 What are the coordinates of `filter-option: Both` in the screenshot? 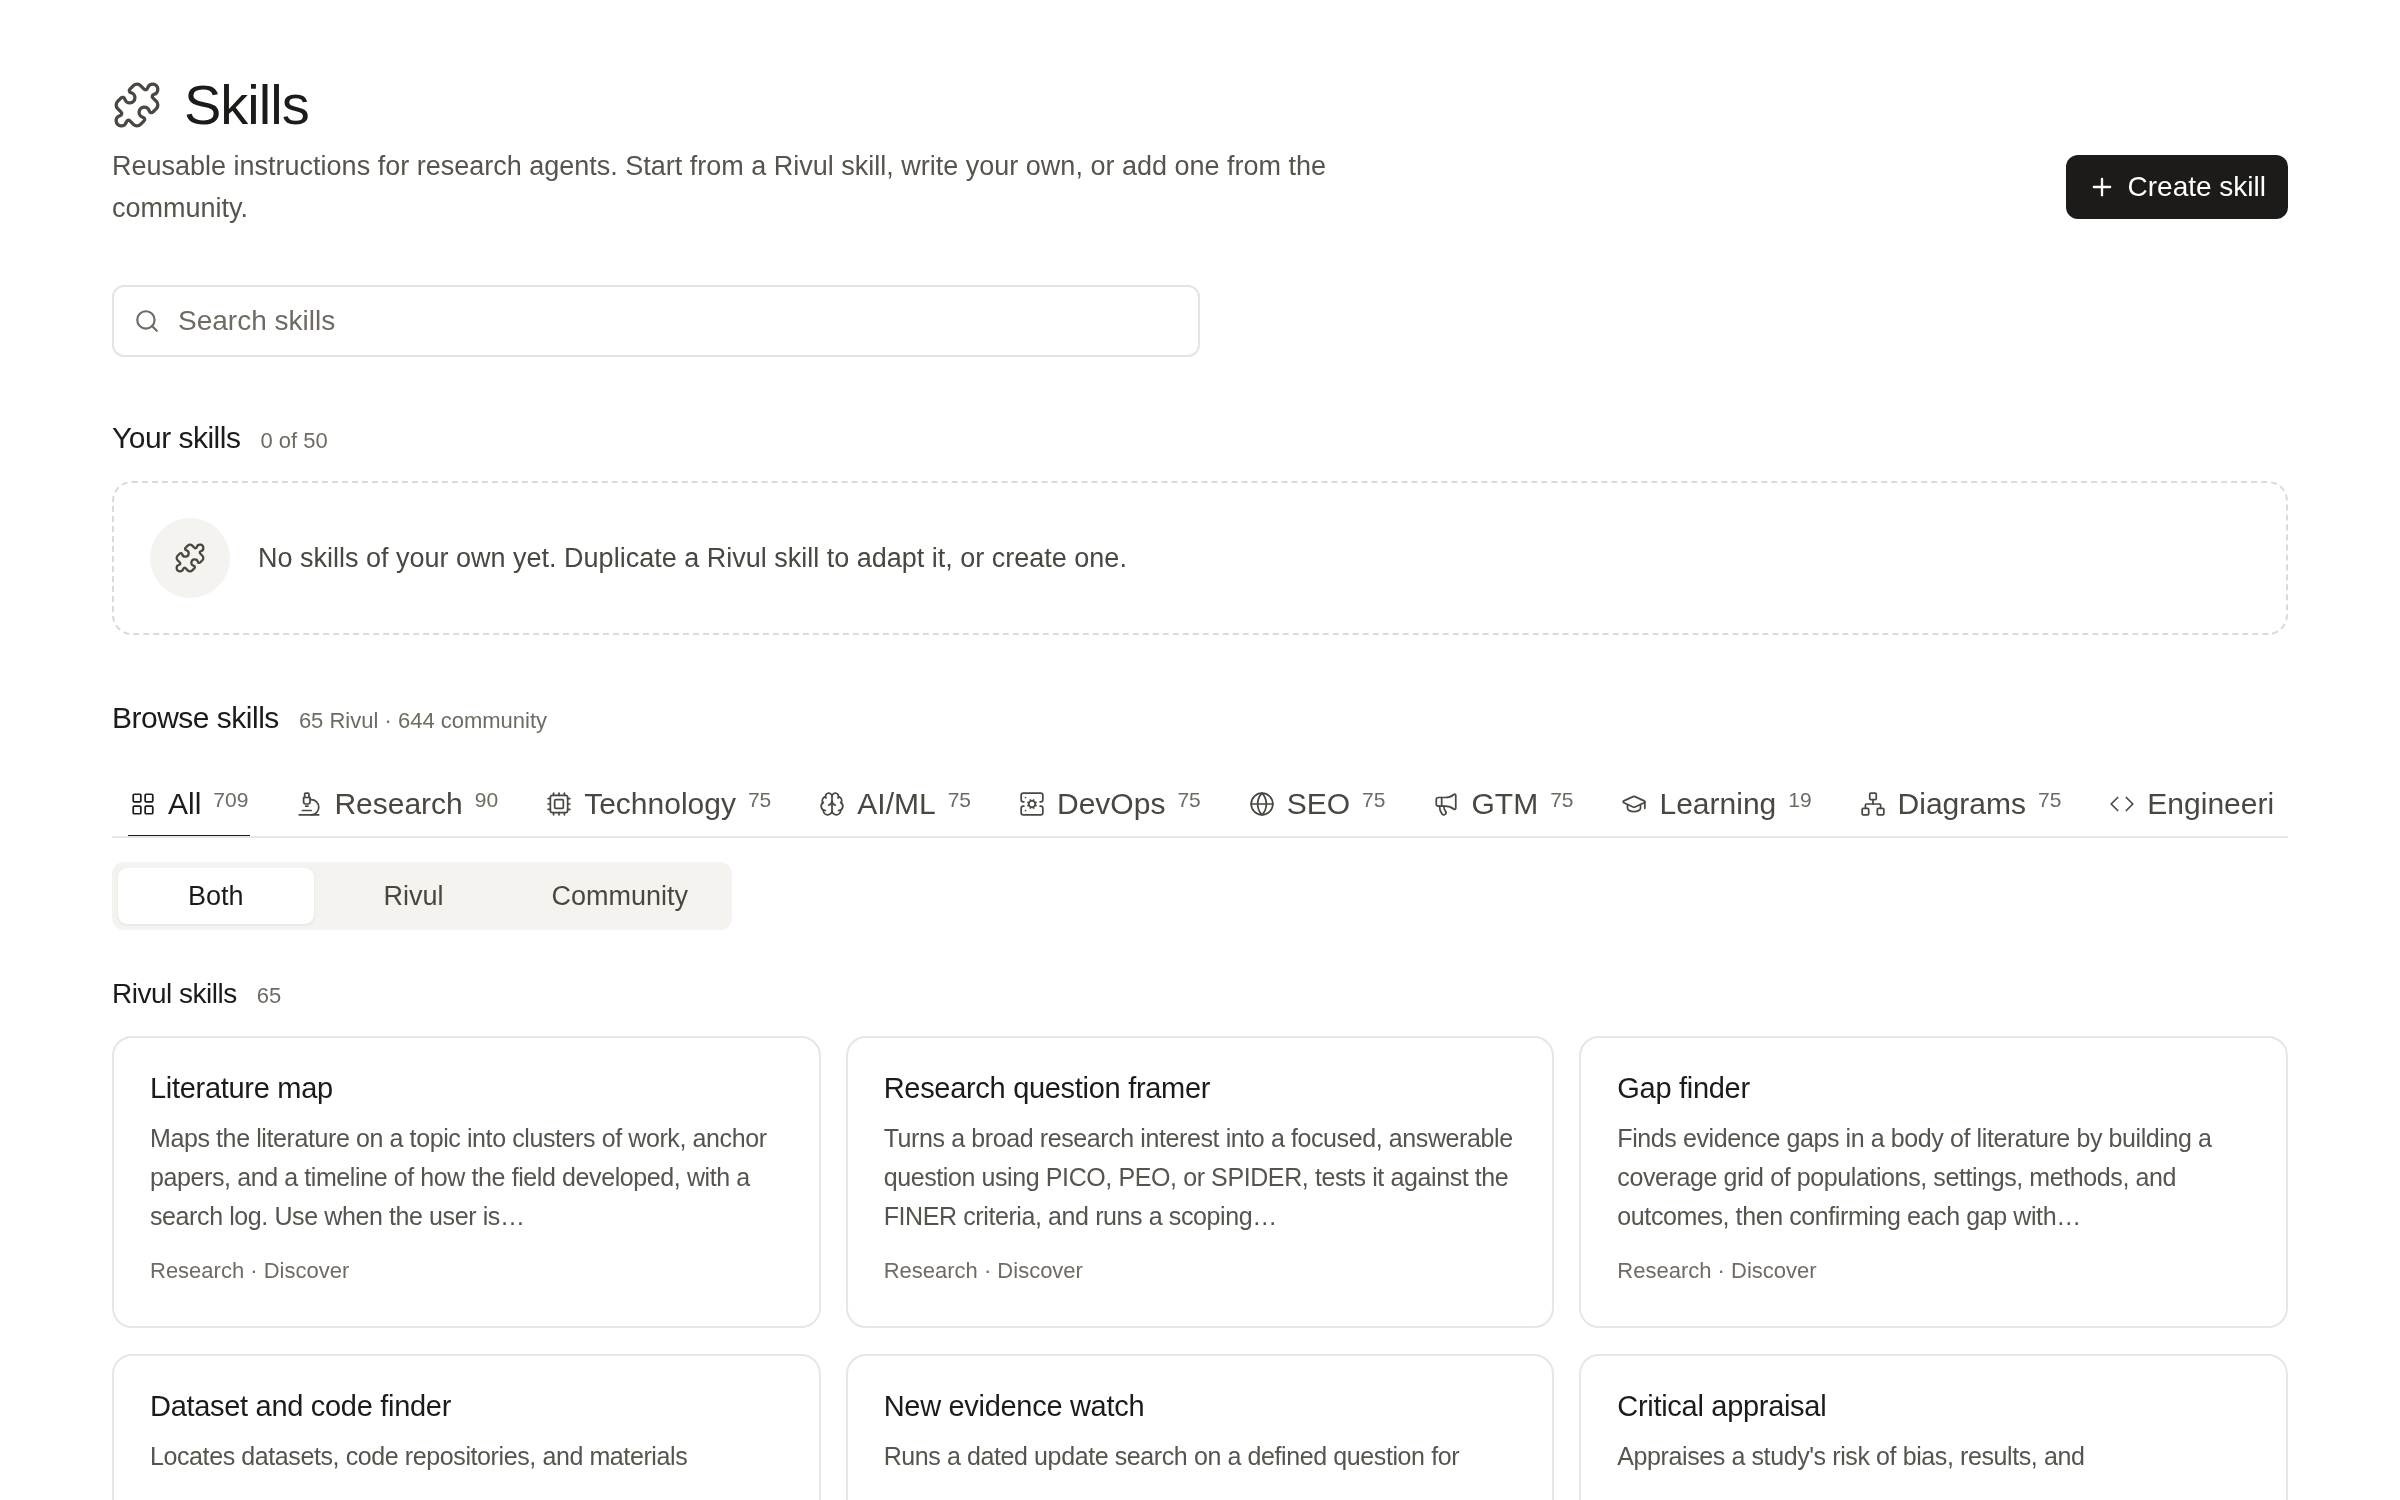 It's located at (216, 896).